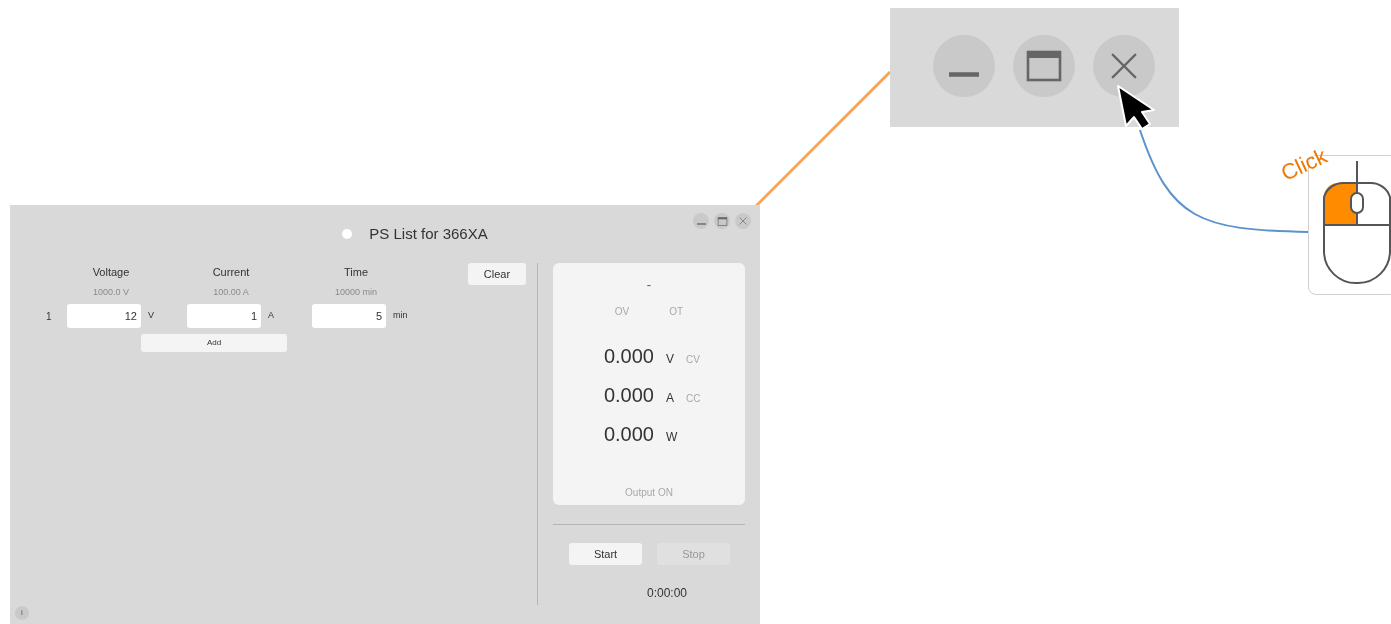  Describe the element at coordinates (22, 613) in the screenshot. I see `info-button: i` at that location.